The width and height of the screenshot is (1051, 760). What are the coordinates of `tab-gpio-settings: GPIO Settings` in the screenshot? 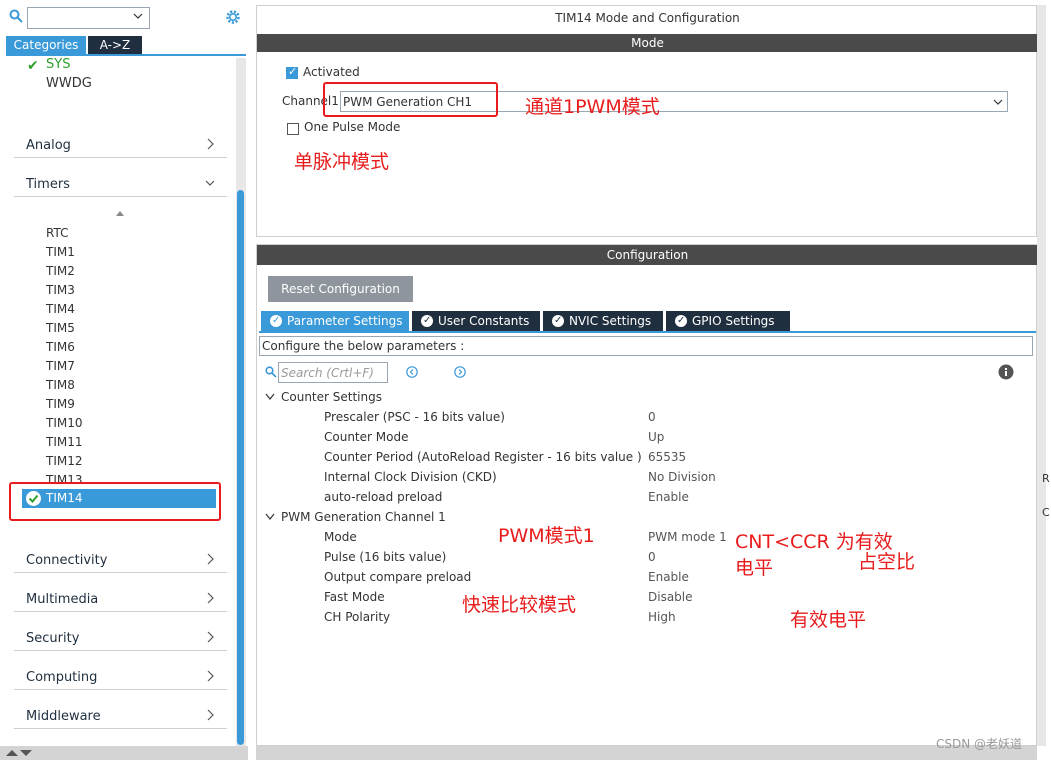 It's located at (728, 321).